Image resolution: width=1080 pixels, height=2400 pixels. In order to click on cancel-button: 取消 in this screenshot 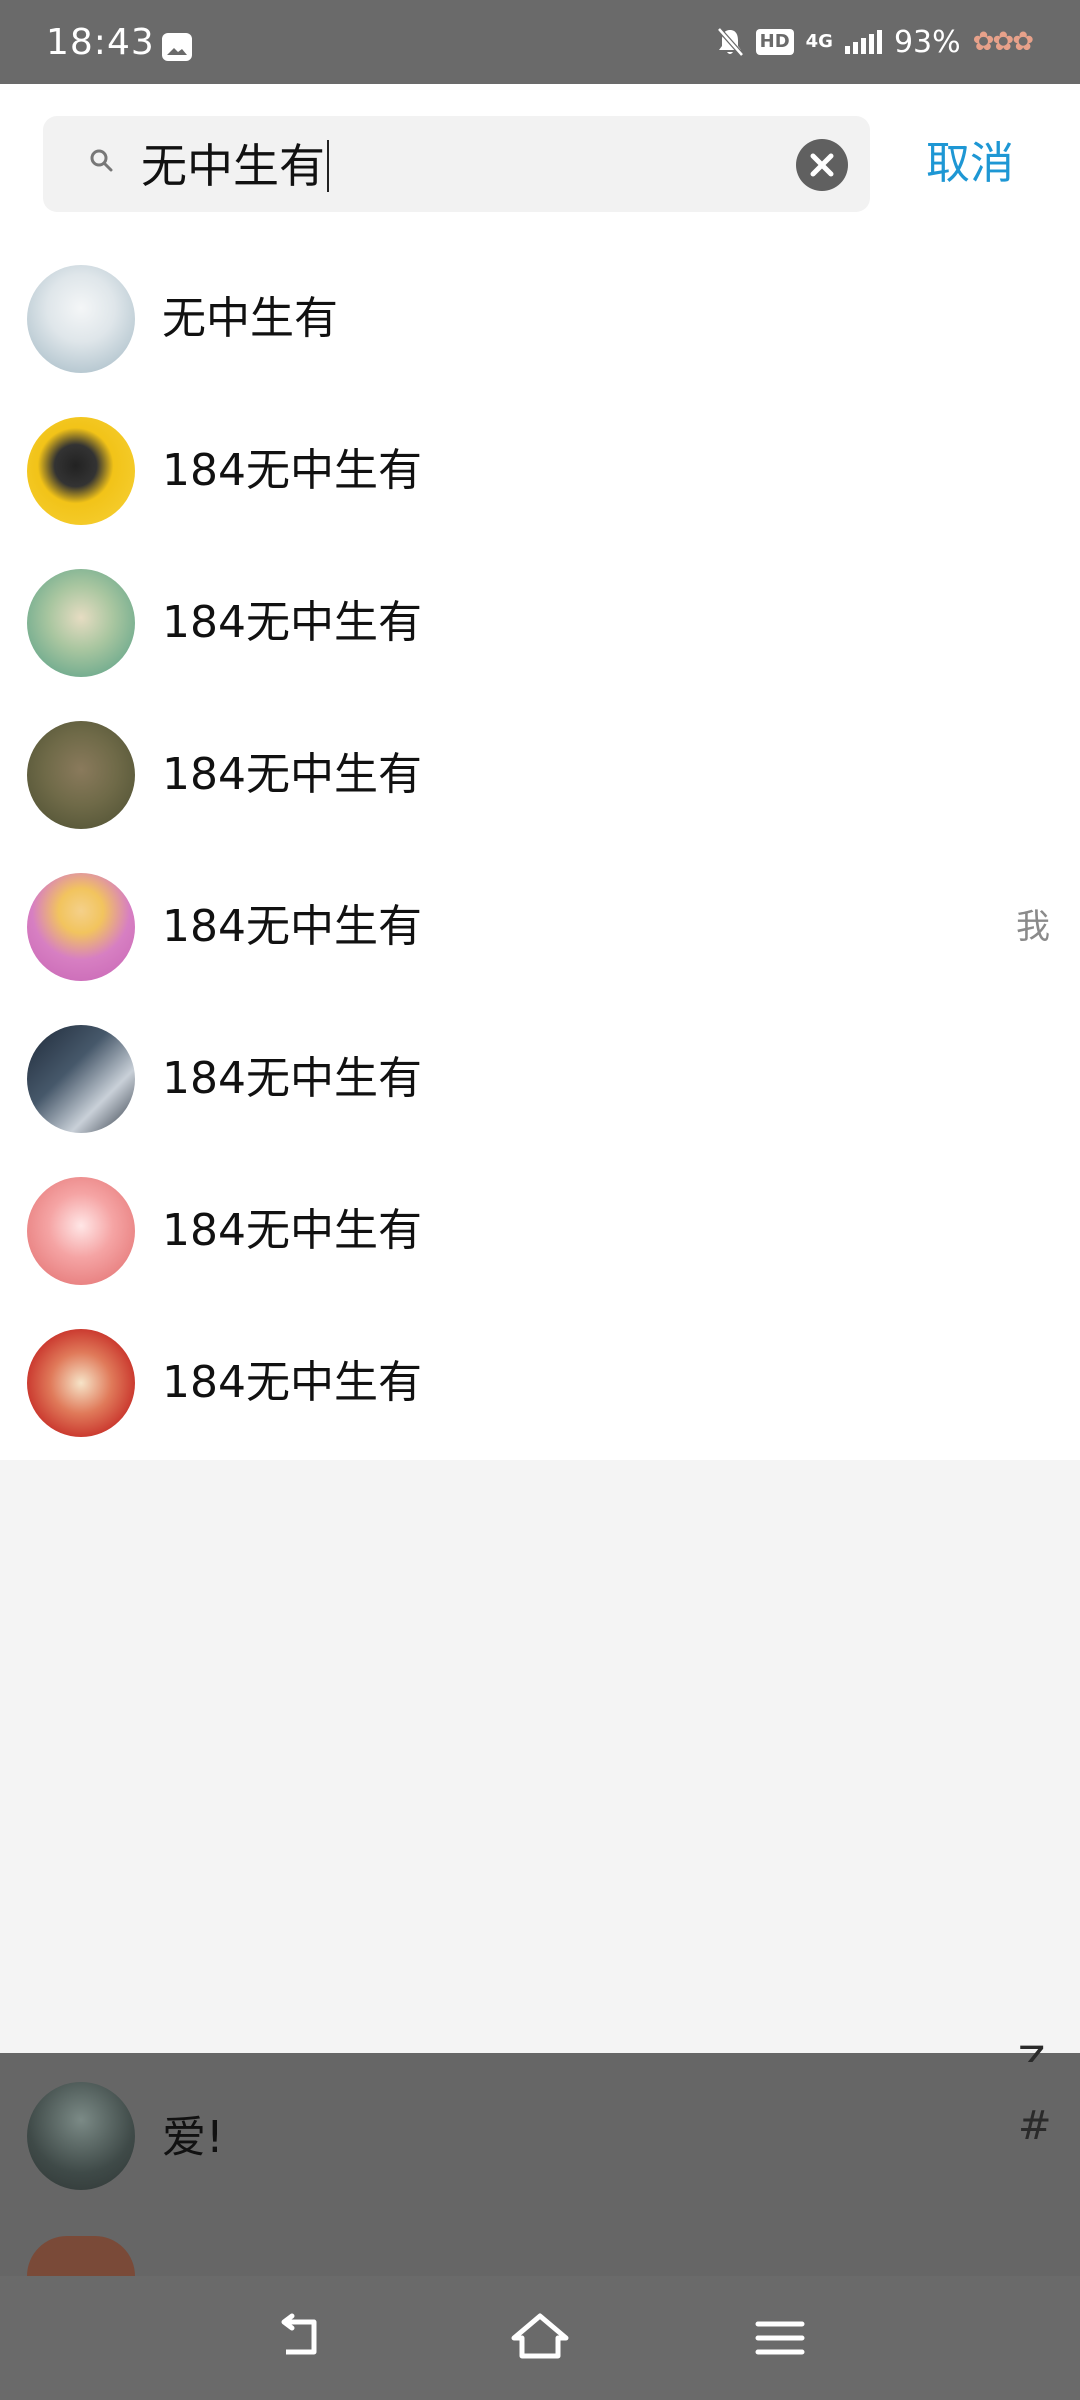, I will do `click(970, 164)`.